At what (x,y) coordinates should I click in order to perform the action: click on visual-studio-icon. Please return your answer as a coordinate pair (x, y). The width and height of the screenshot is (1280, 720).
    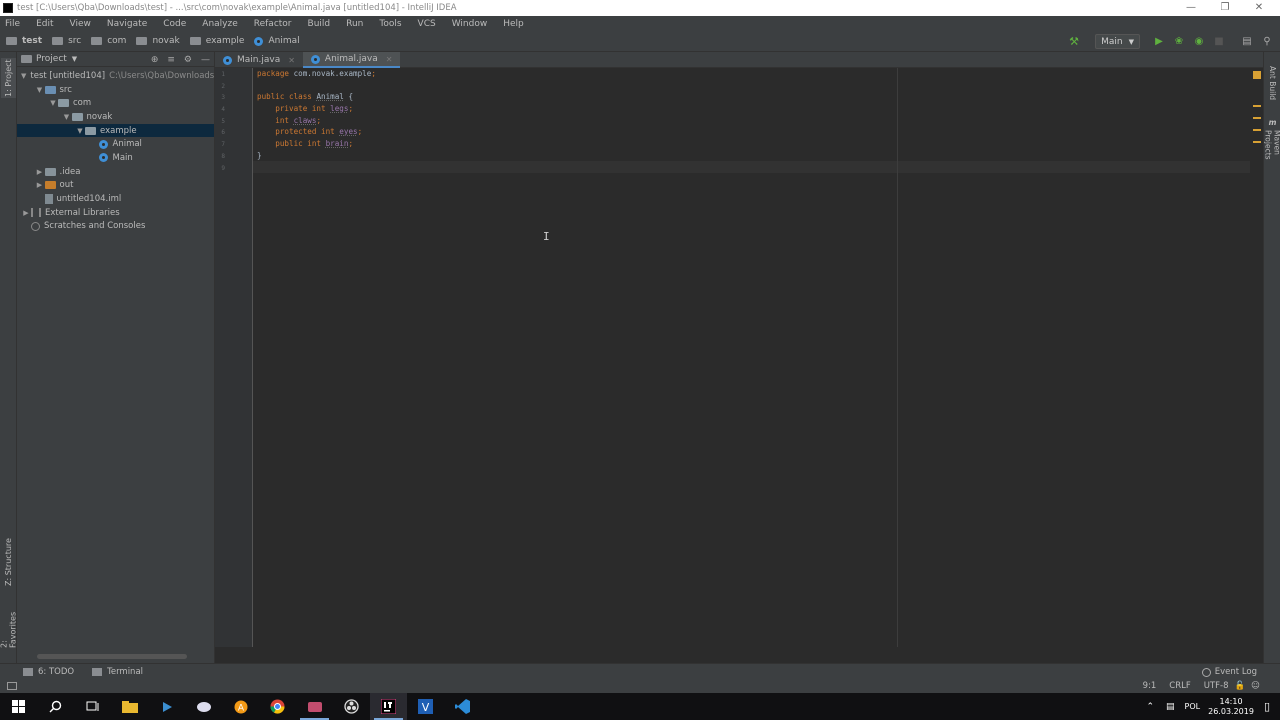
    Looking at the image, I should click on (166, 706).